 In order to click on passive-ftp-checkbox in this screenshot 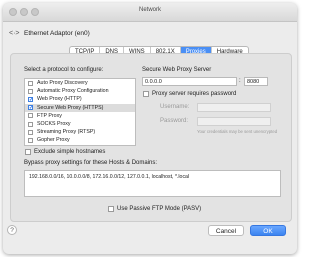, I will do `click(111, 209)`.